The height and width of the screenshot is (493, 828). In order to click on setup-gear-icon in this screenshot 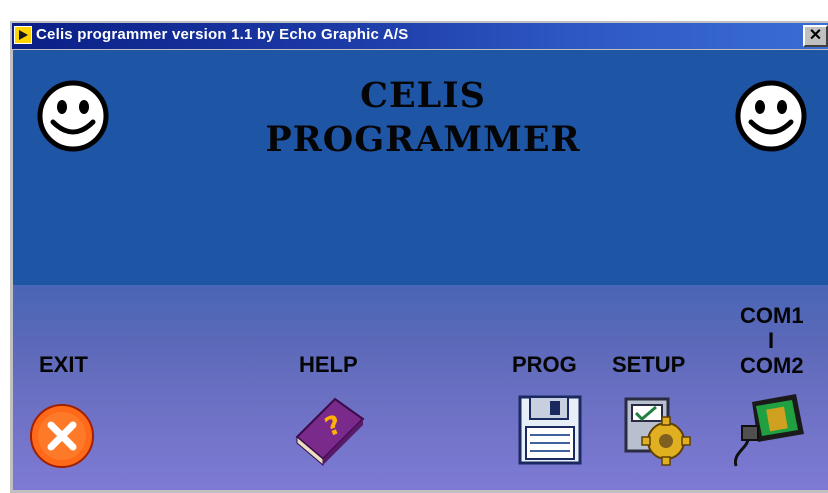, I will do `click(657, 431)`.